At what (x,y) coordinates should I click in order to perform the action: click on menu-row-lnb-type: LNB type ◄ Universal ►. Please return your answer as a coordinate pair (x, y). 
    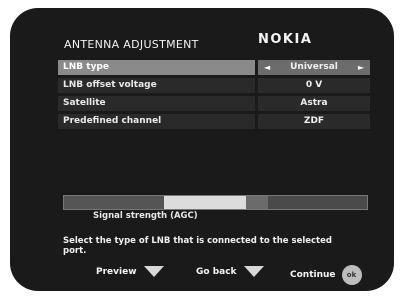
    Looking at the image, I should click on (214, 67).